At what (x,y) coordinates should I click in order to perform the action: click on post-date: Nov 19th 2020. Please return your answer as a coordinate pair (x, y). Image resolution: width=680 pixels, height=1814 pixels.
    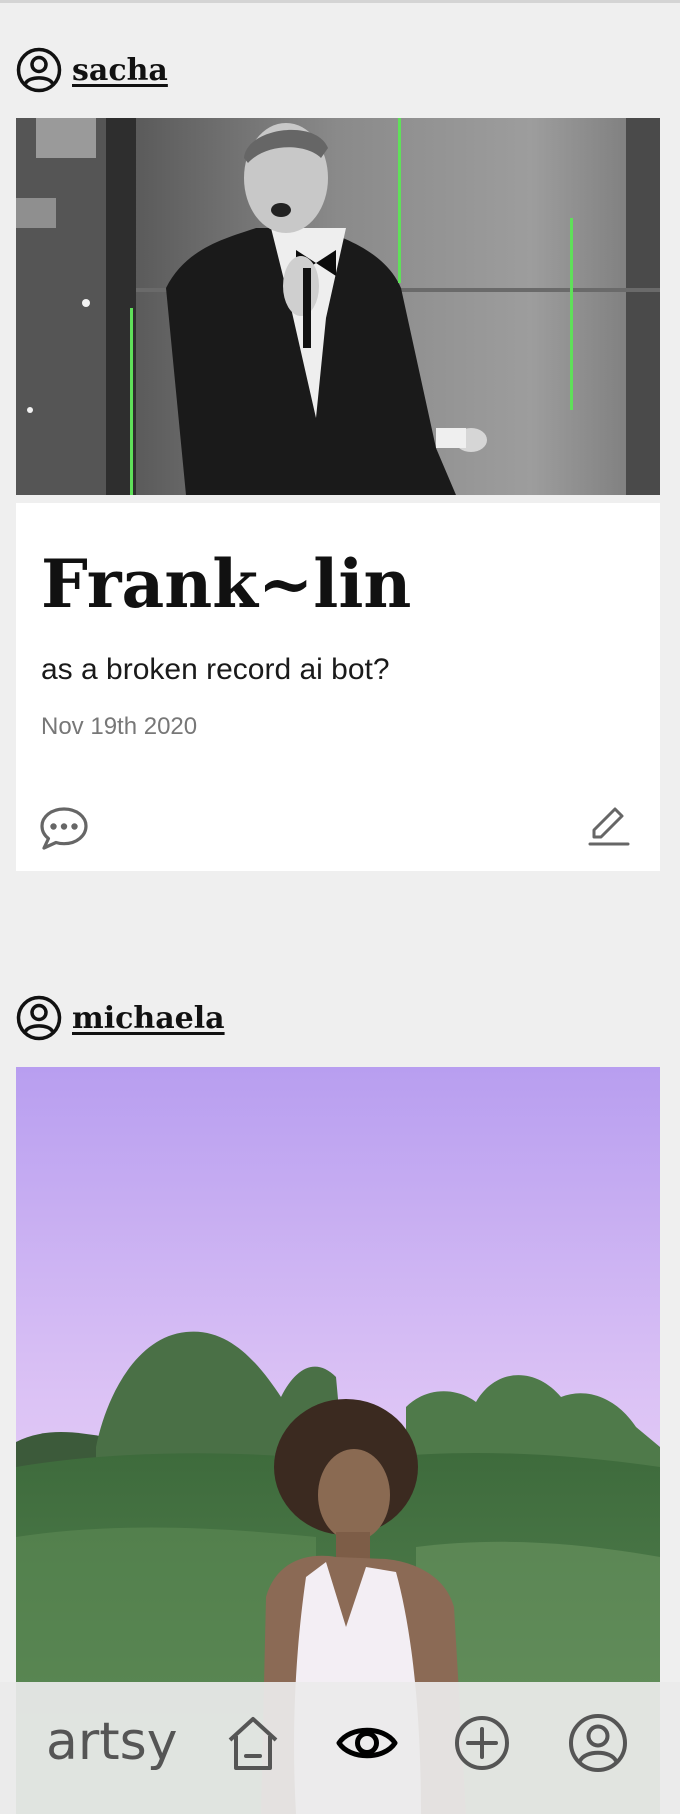
    Looking at the image, I should click on (119, 726).